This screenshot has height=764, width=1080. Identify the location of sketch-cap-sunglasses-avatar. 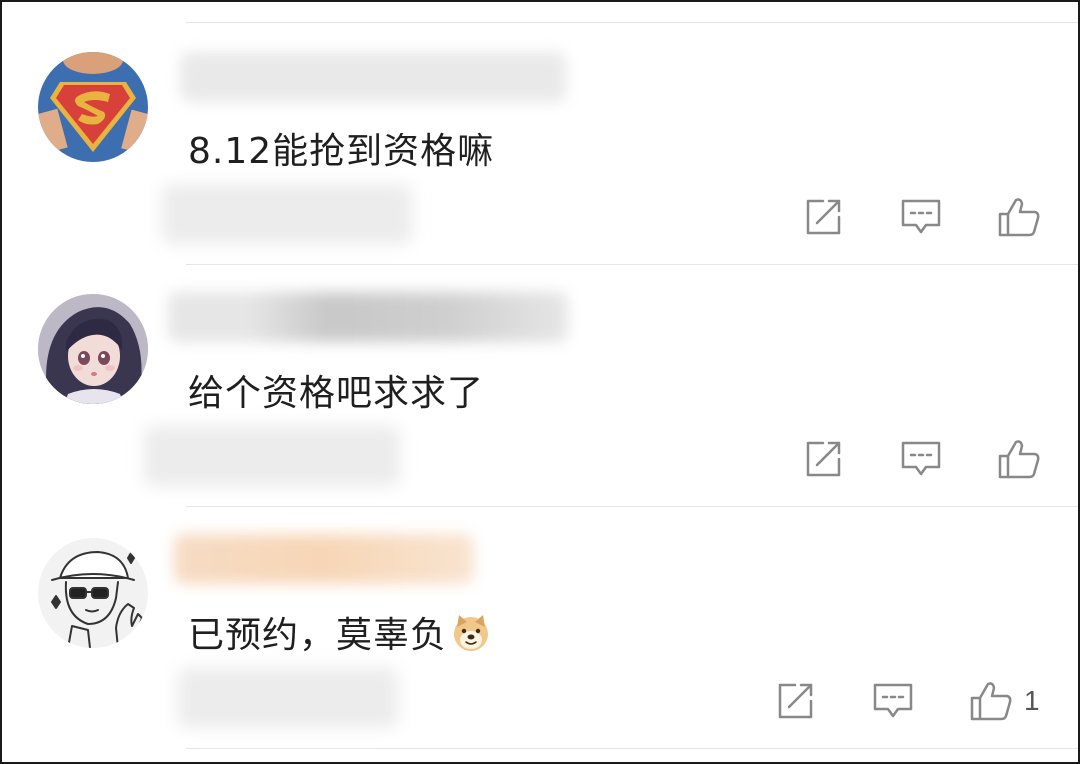
(93, 593).